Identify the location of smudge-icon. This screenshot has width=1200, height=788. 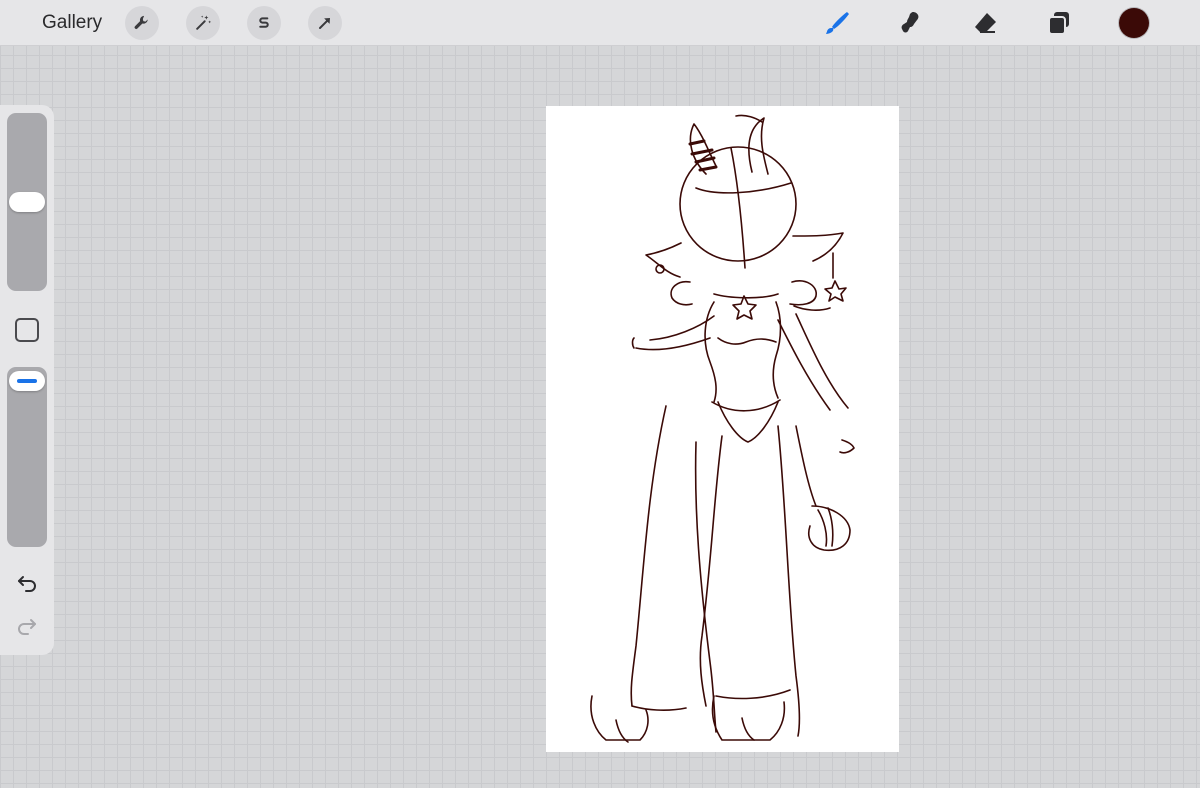
(910, 22).